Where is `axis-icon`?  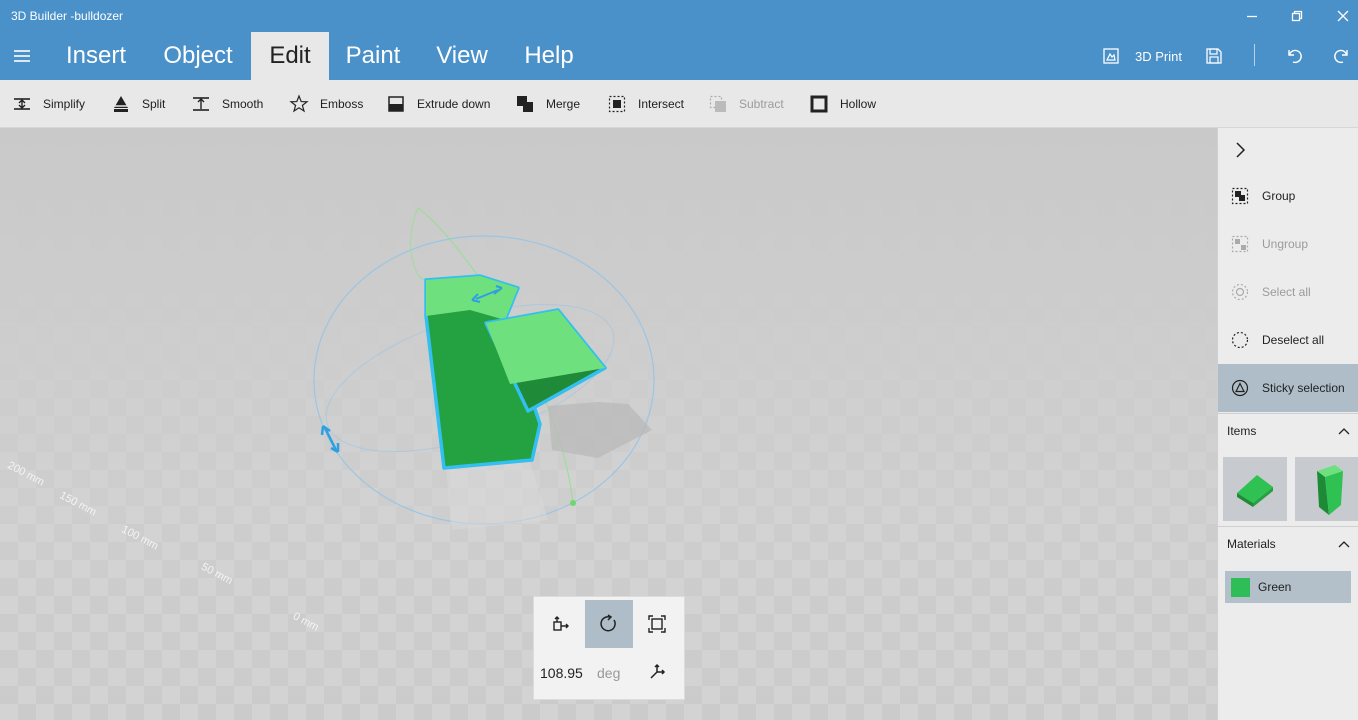 axis-icon is located at coordinates (658, 671).